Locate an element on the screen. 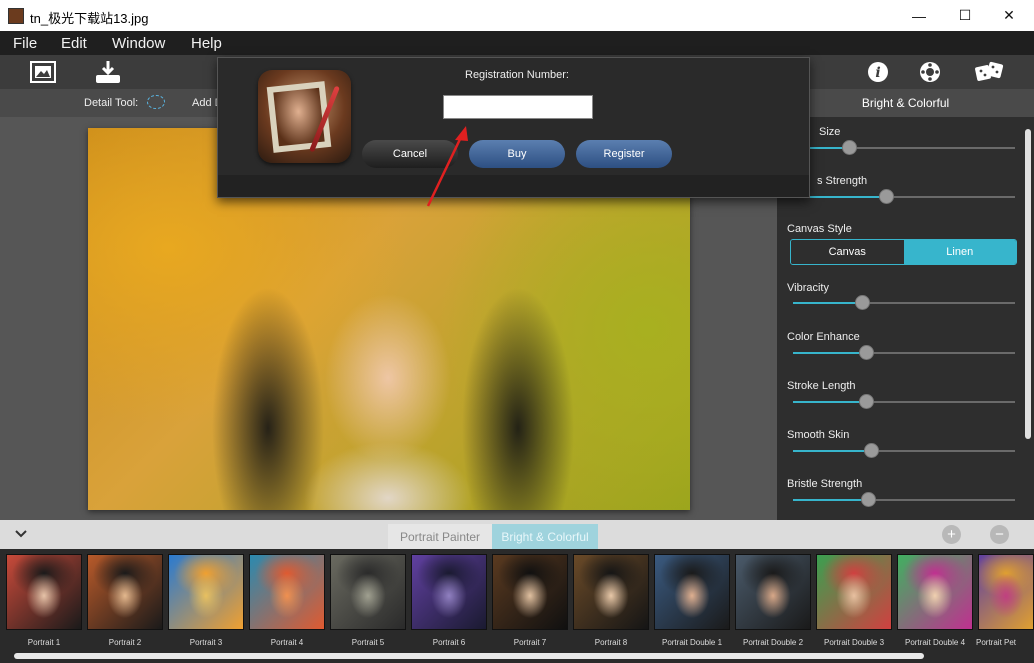 This screenshot has height=663, width=1034. preset-thumbnail-label: Portrait 4 is located at coordinates (287, 642).